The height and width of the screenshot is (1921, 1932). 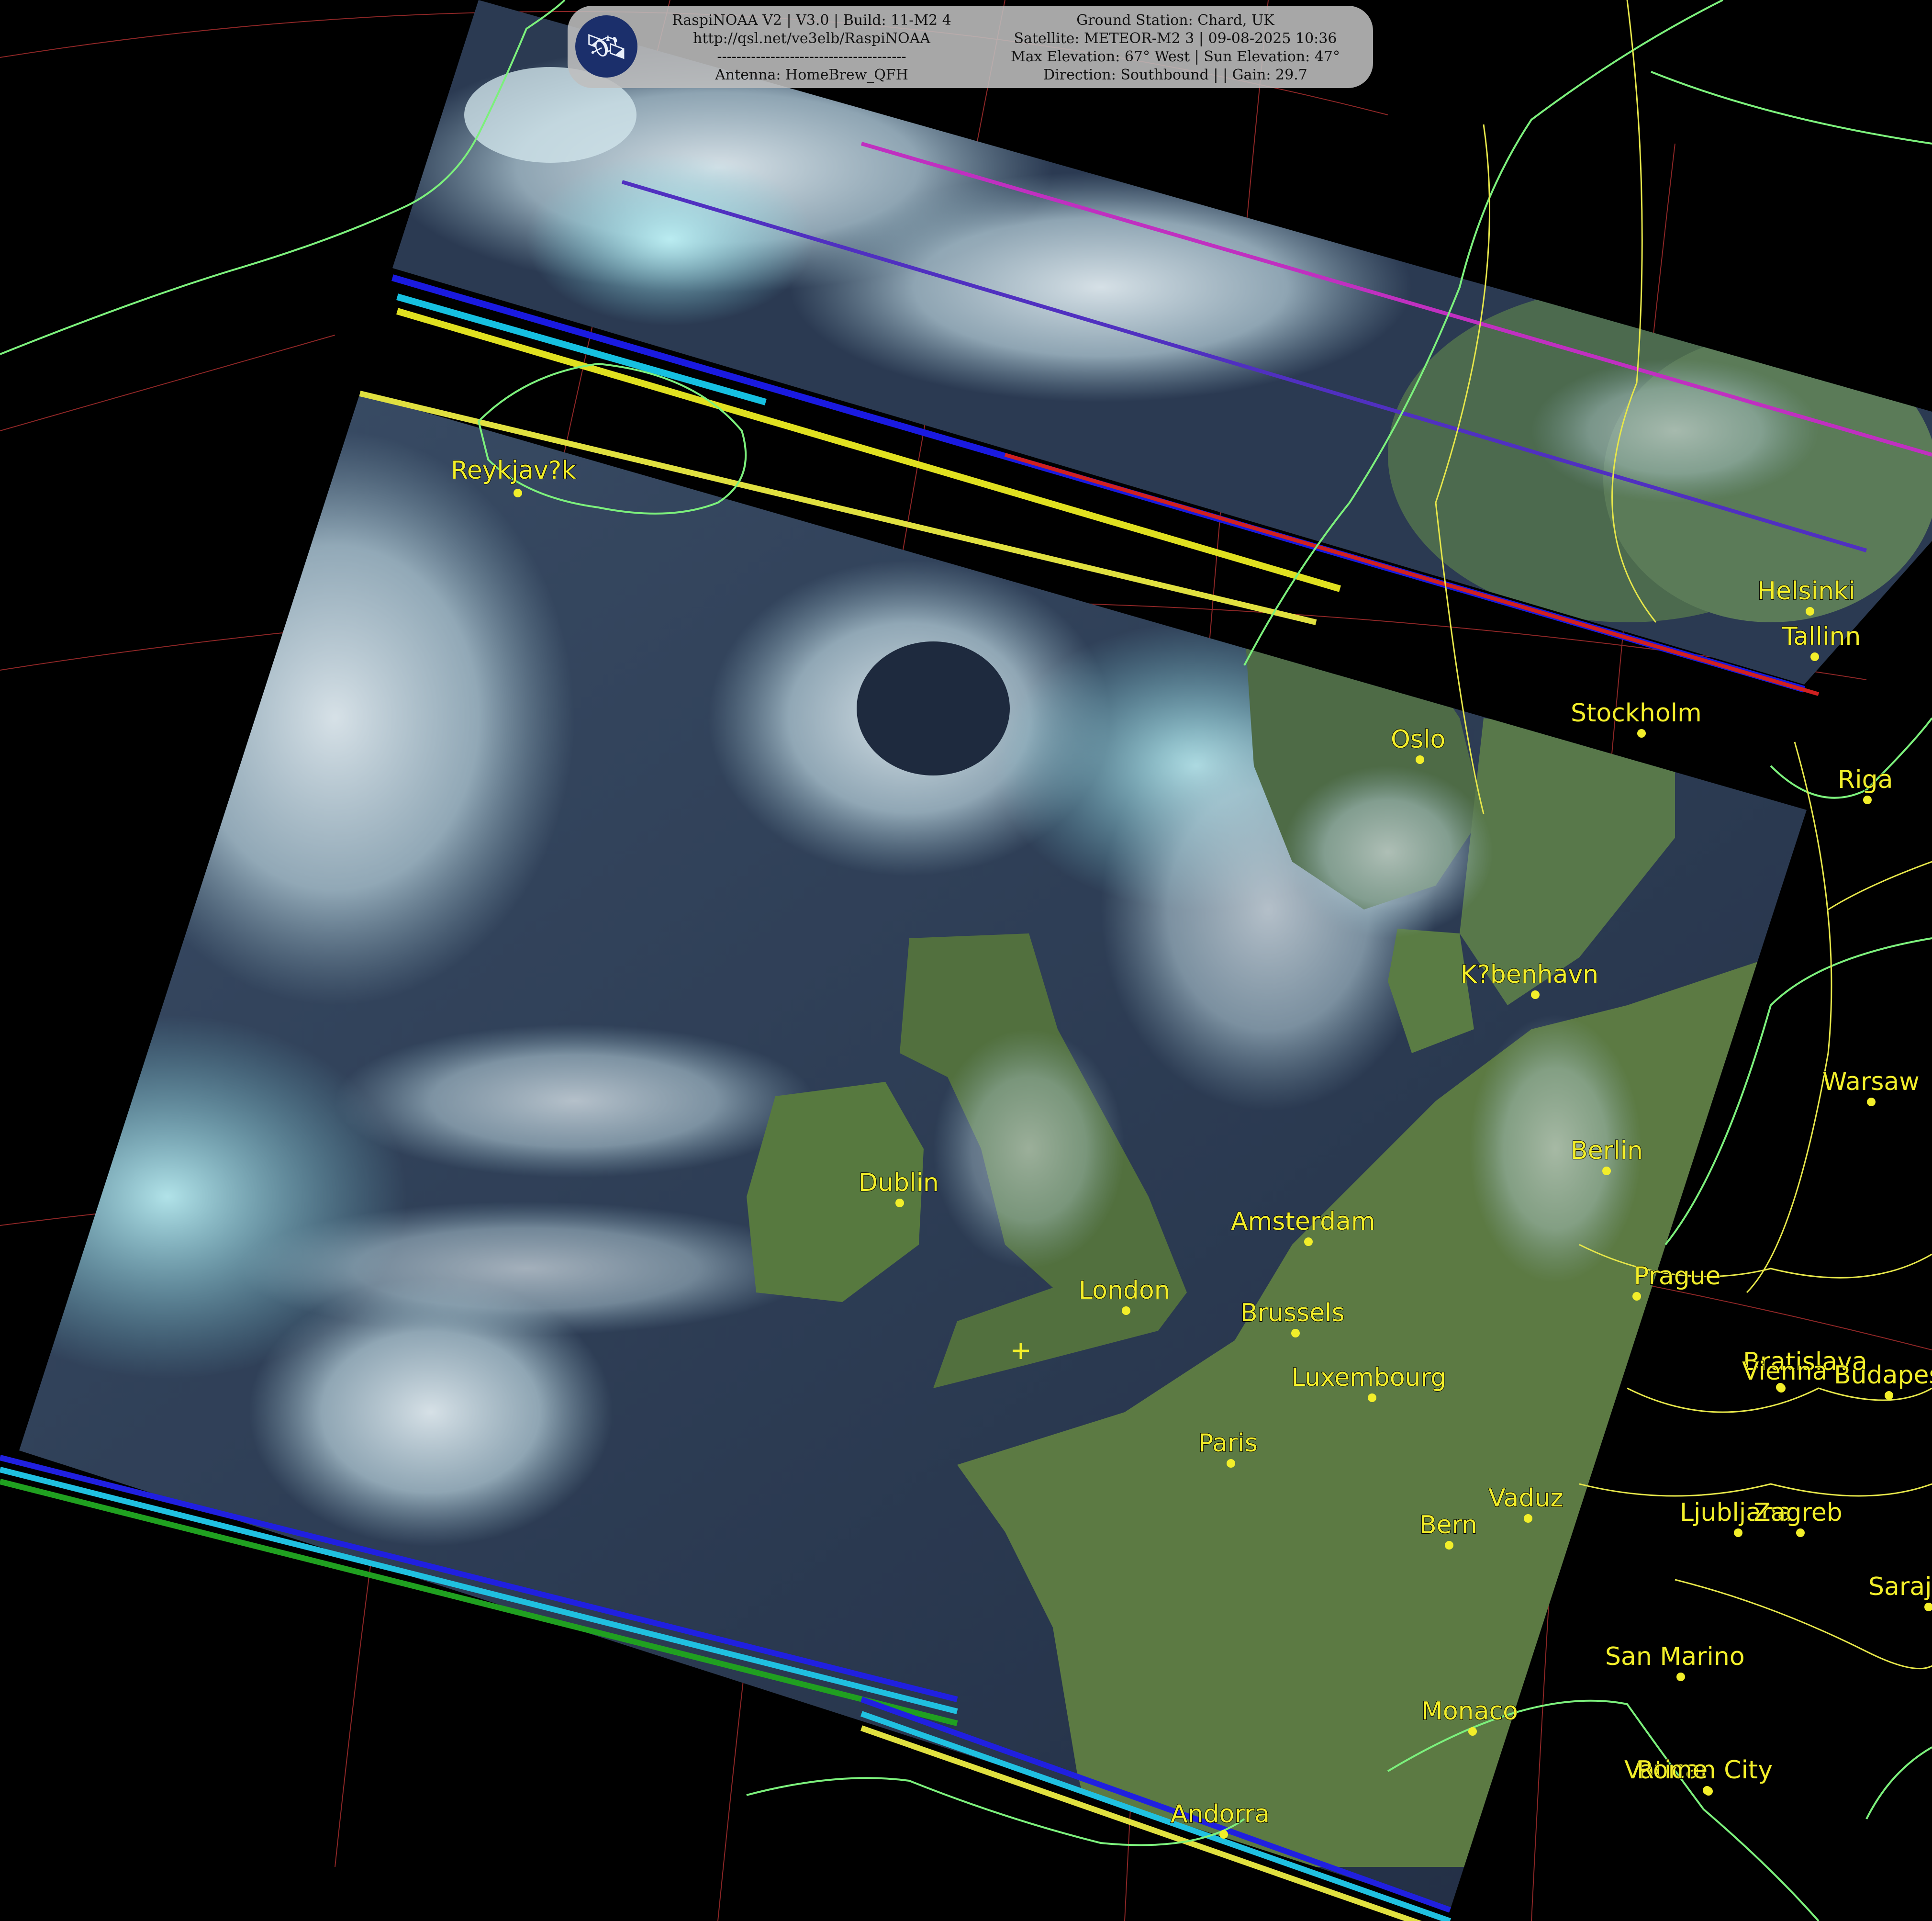 I want to click on city-marker: Sarajevo, so click(x=1900, y=1591).